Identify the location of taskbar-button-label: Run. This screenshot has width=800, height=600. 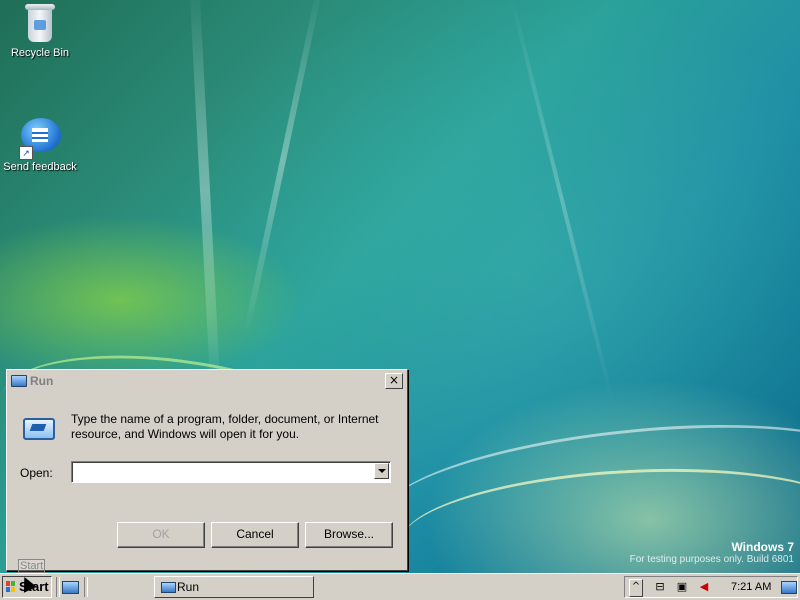
(188, 587).